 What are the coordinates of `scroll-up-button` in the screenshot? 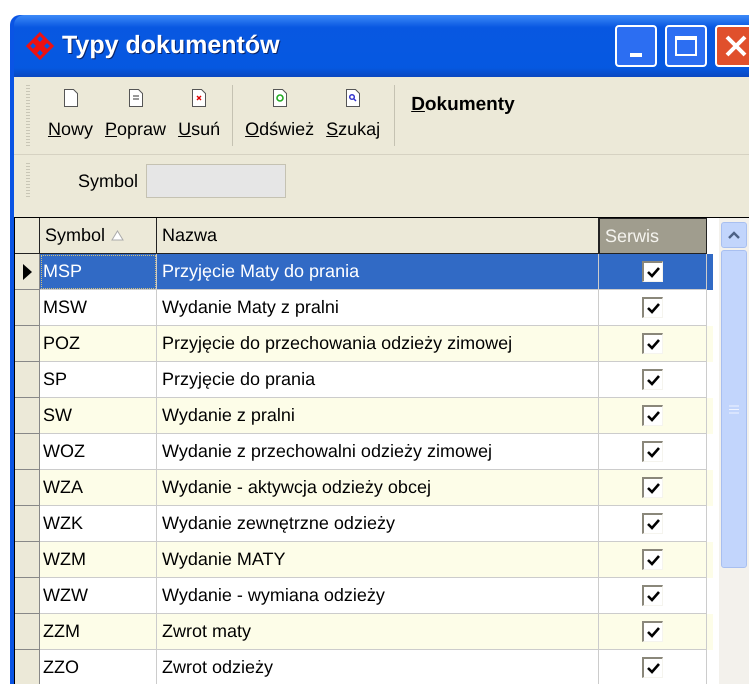 It's located at (734, 235).